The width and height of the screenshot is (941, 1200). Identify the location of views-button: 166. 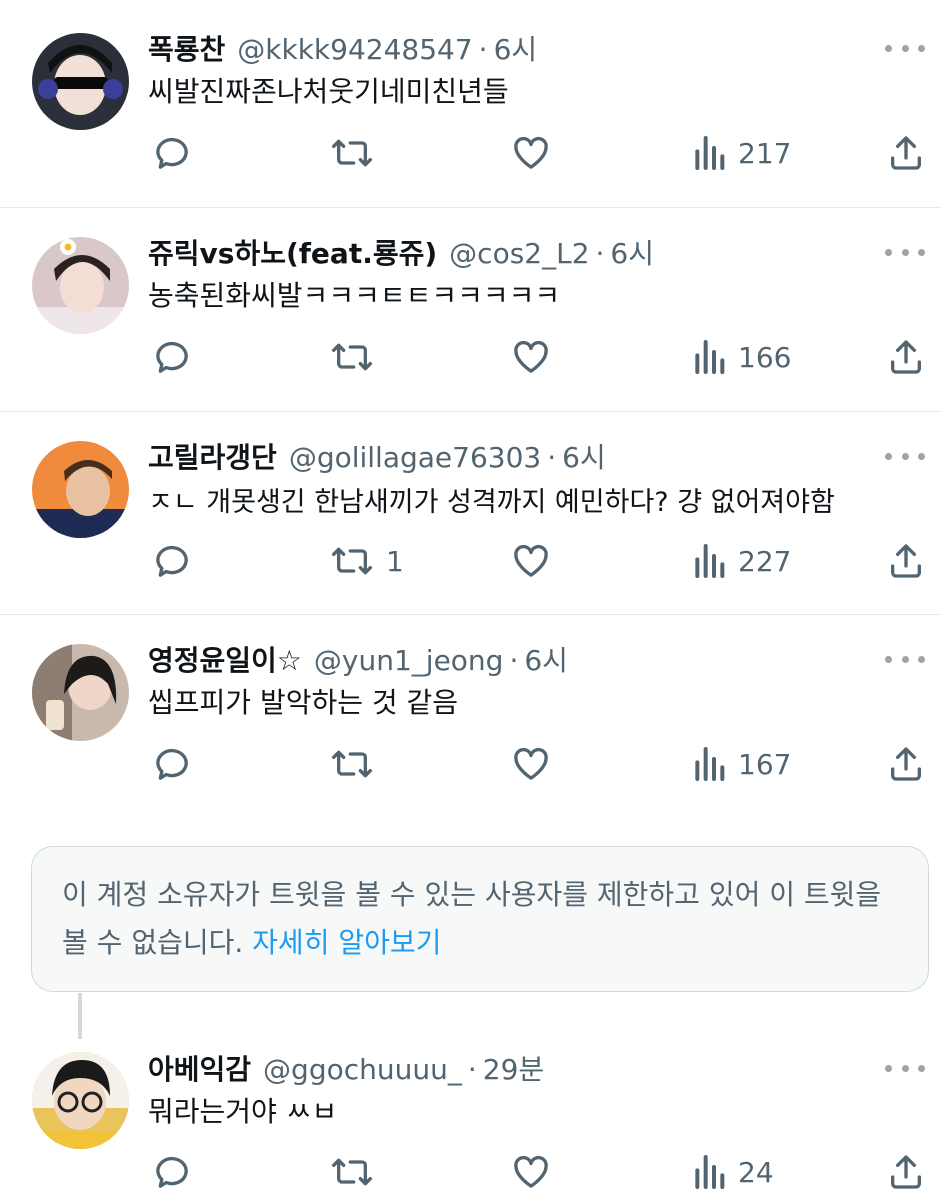
(741, 357).